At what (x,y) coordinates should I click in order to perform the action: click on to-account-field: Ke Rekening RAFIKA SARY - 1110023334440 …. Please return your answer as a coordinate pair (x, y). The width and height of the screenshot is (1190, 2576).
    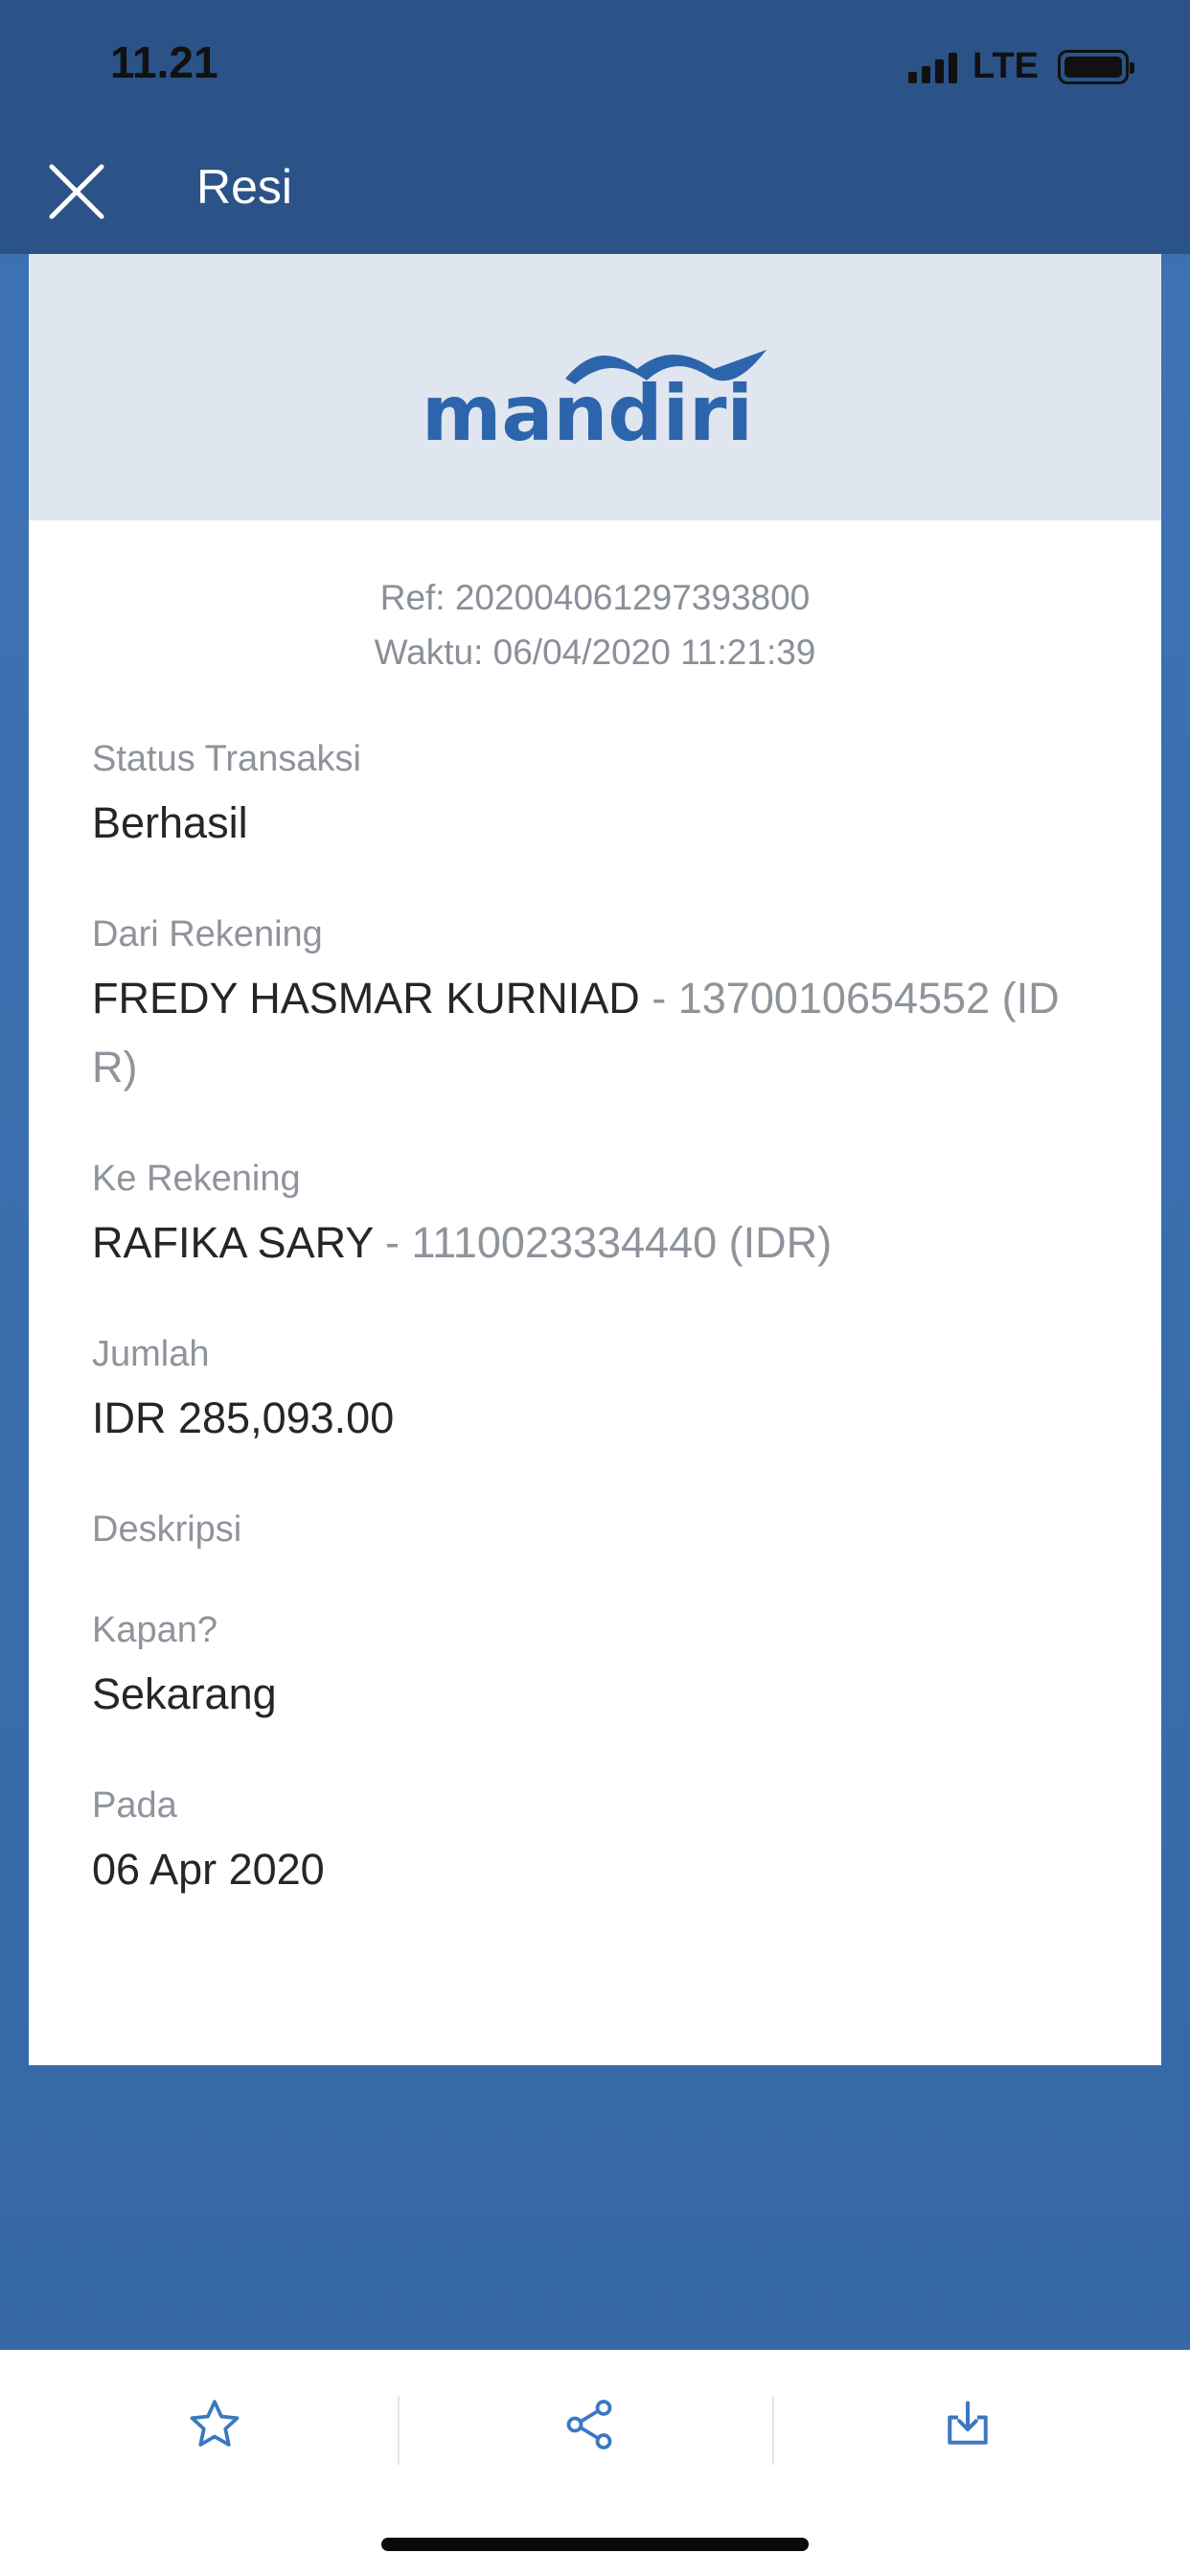
    Looking at the image, I should click on (626, 1216).